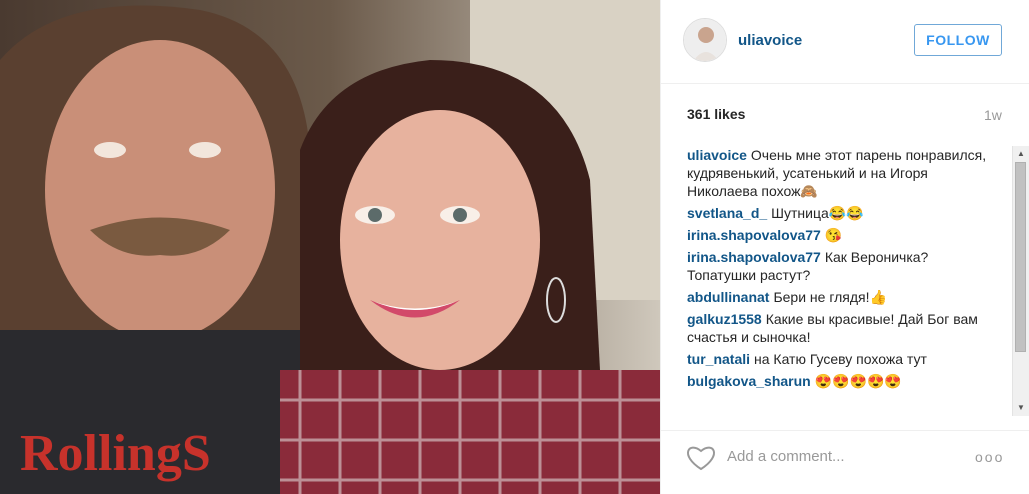 This screenshot has height=494, width=1029. I want to click on scrollbar-thumb, so click(1020, 257).